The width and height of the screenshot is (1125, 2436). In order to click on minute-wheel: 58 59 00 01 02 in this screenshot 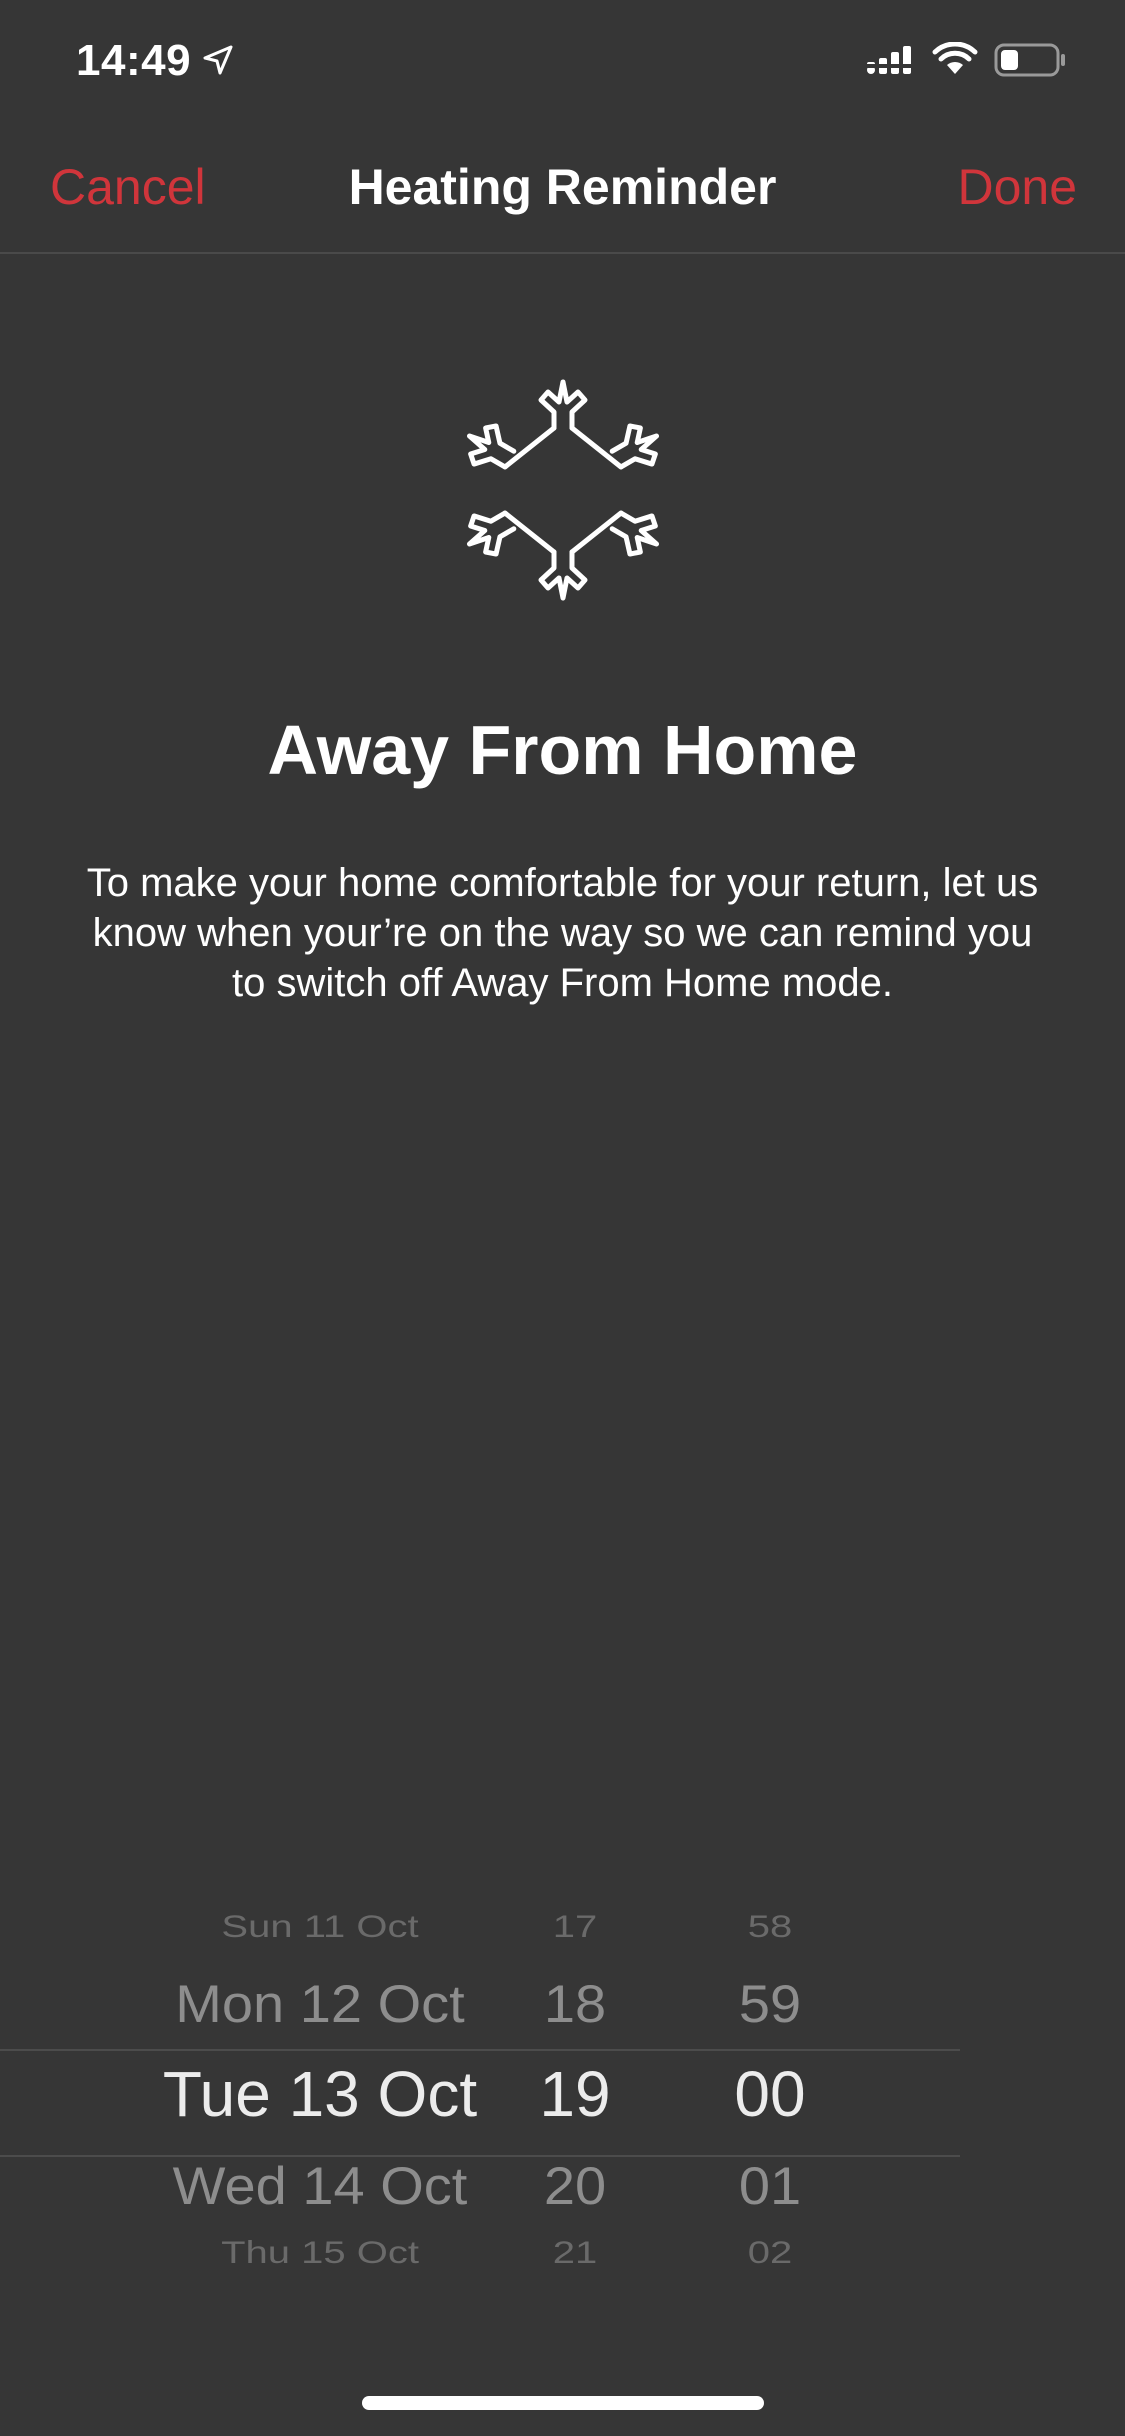, I will do `click(770, 2095)`.